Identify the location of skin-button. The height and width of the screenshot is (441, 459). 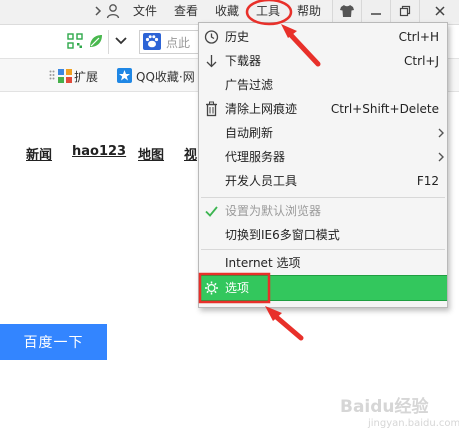
(346, 11).